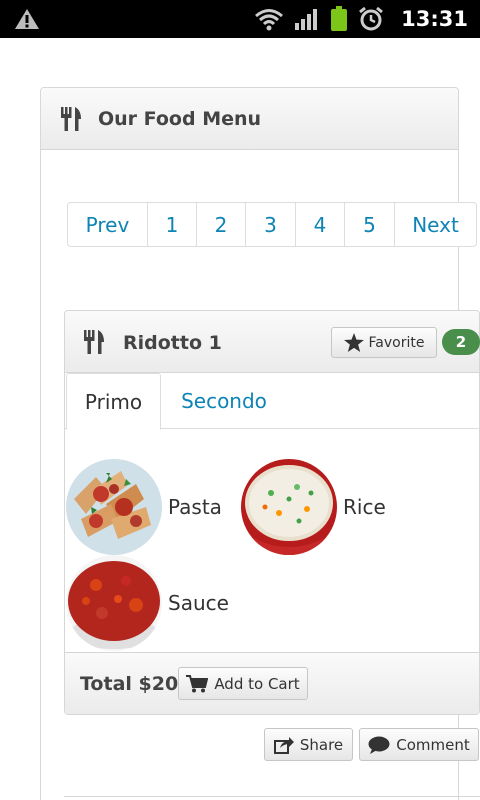 This screenshot has height=800, width=480. I want to click on food-item-sauce: Sauce, so click(147, 603).